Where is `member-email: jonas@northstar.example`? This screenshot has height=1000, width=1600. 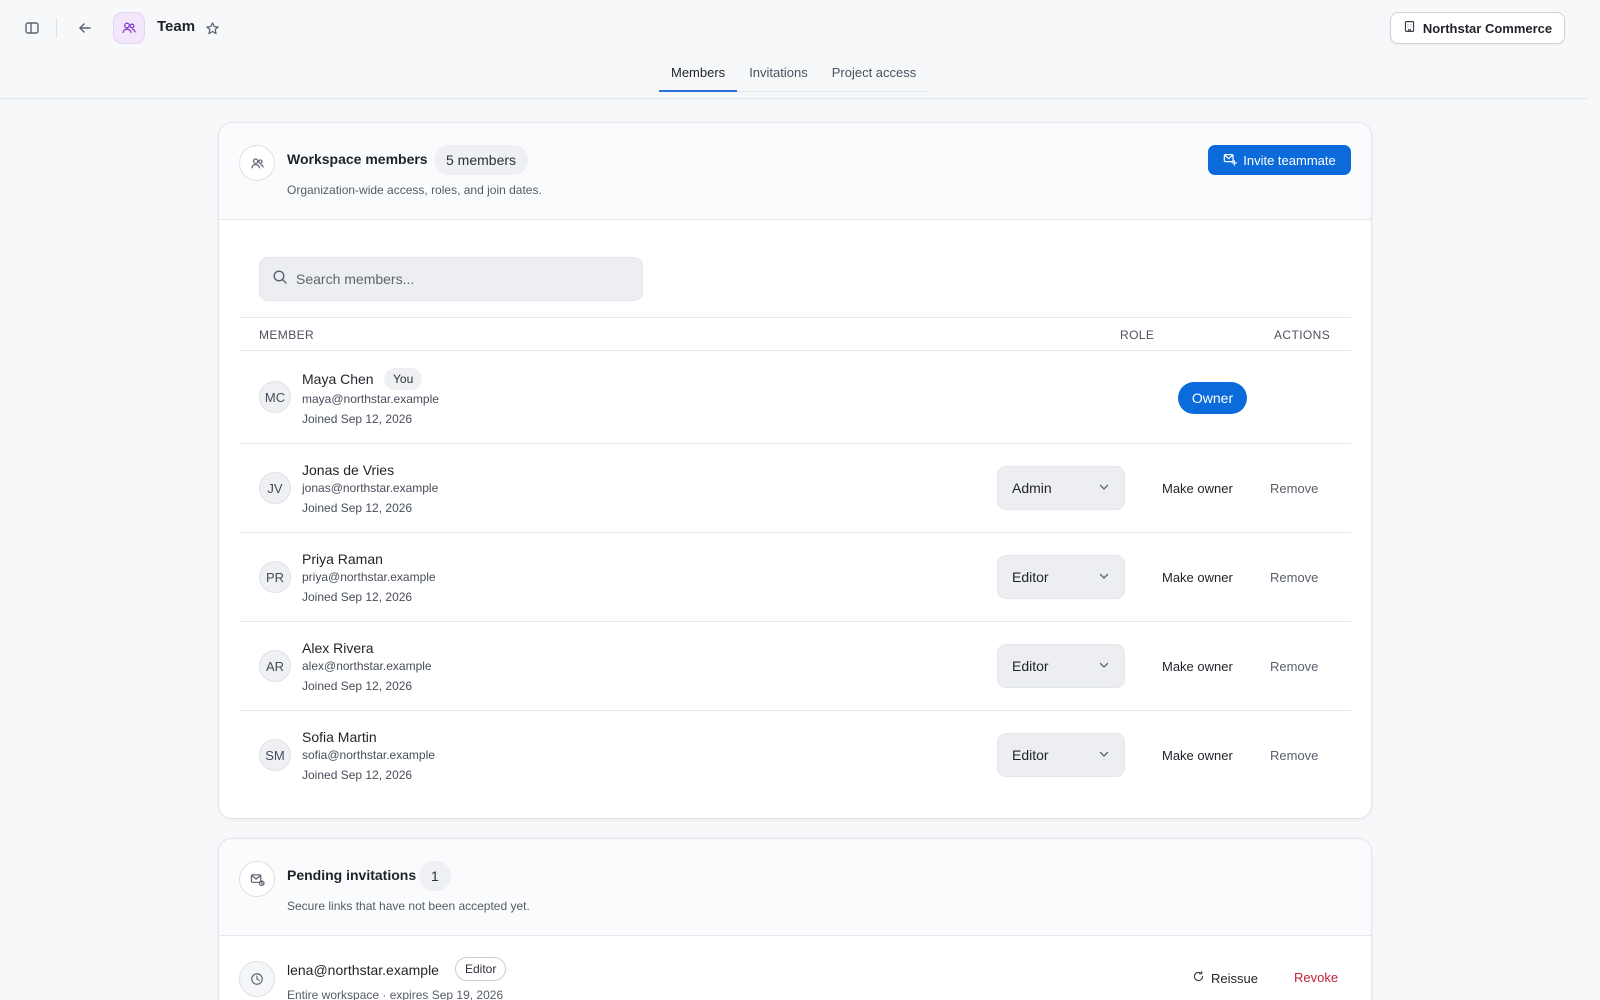 member-email: jonas@northstar.example is located at coordinates (370, 488).